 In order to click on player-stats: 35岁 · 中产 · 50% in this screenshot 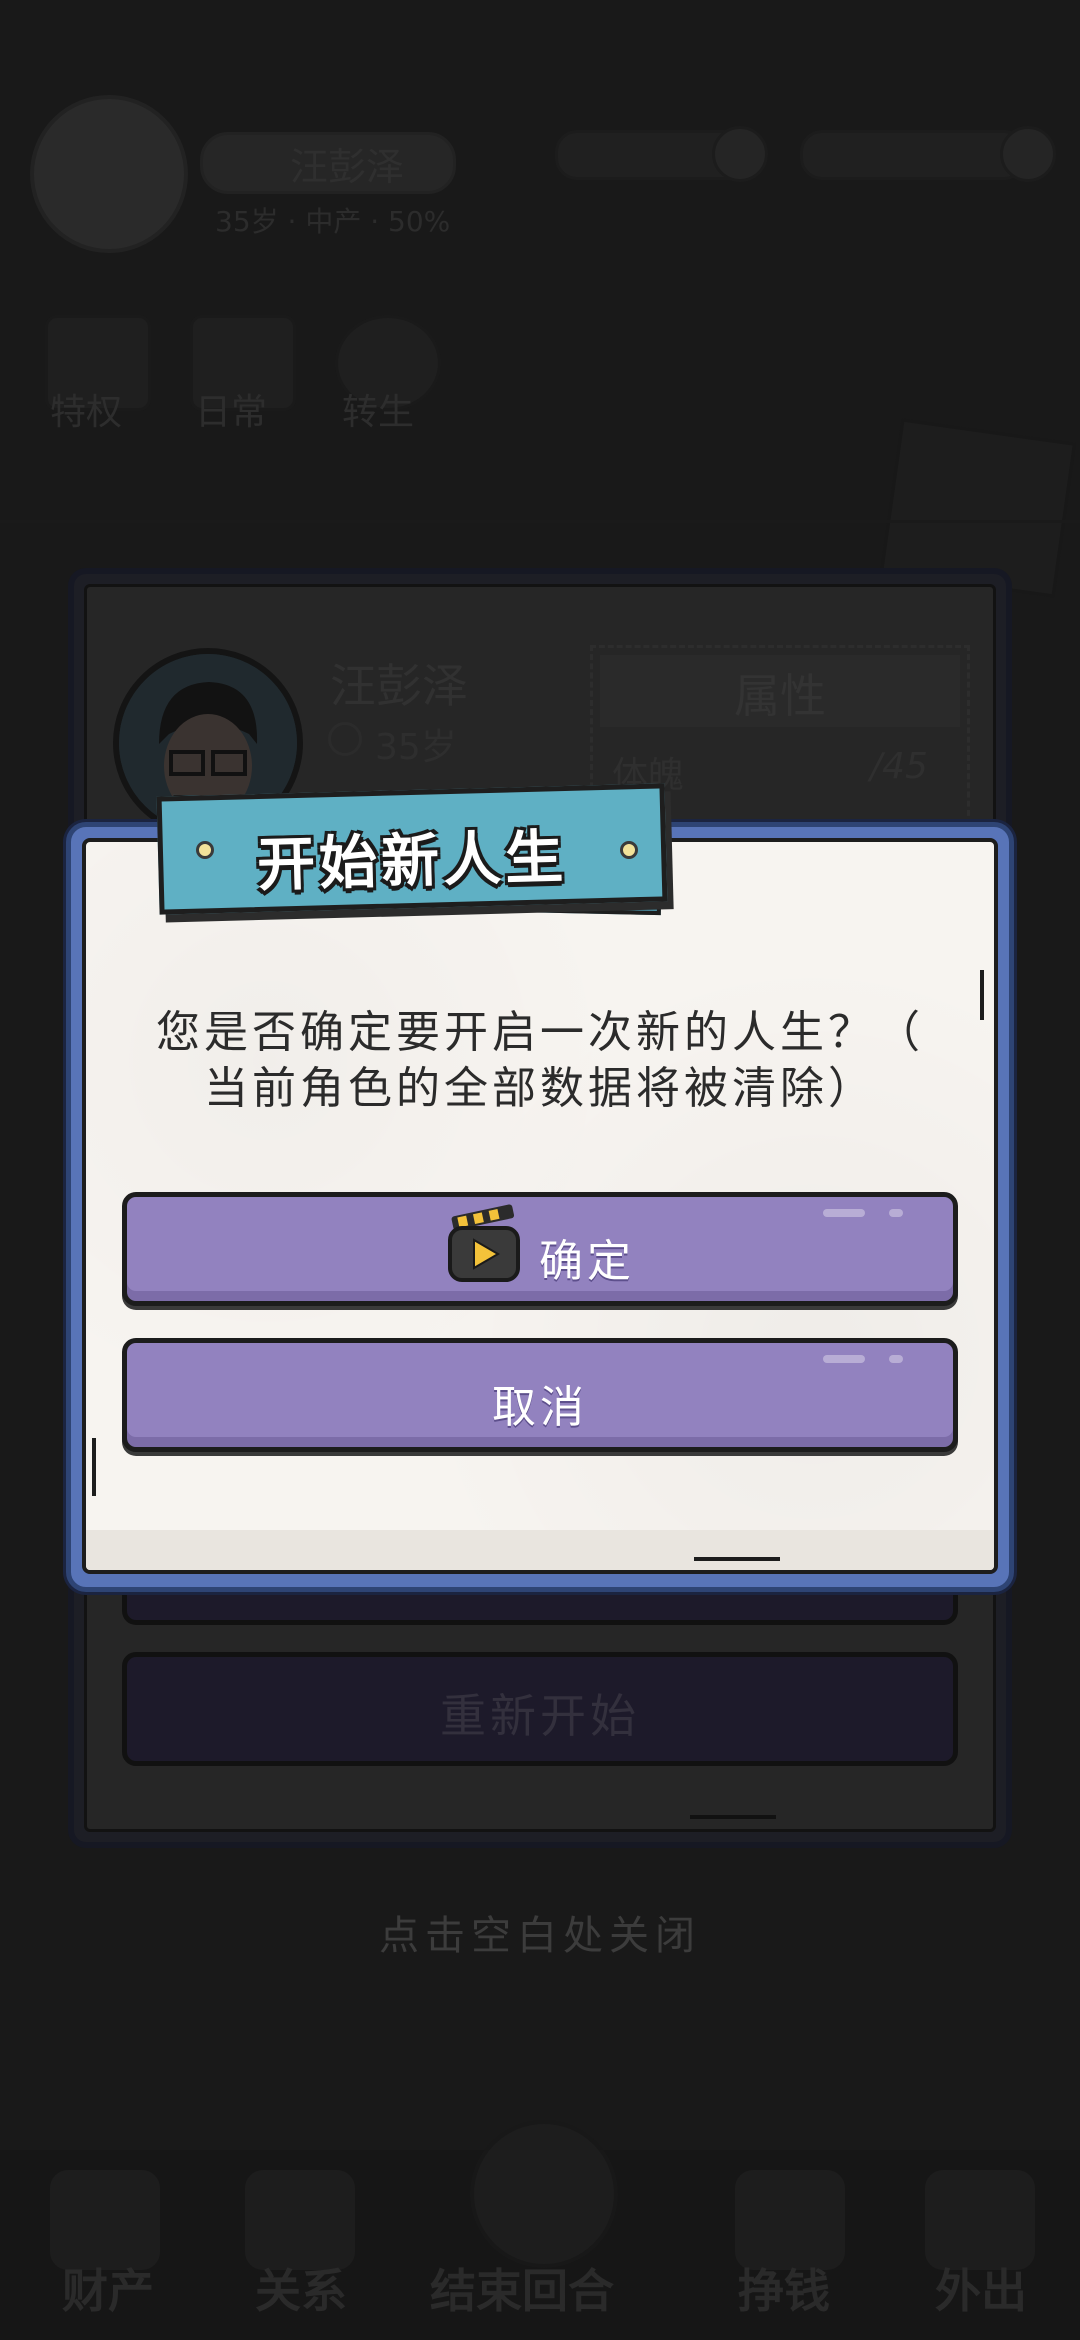, I will do `click(333, 221)`.